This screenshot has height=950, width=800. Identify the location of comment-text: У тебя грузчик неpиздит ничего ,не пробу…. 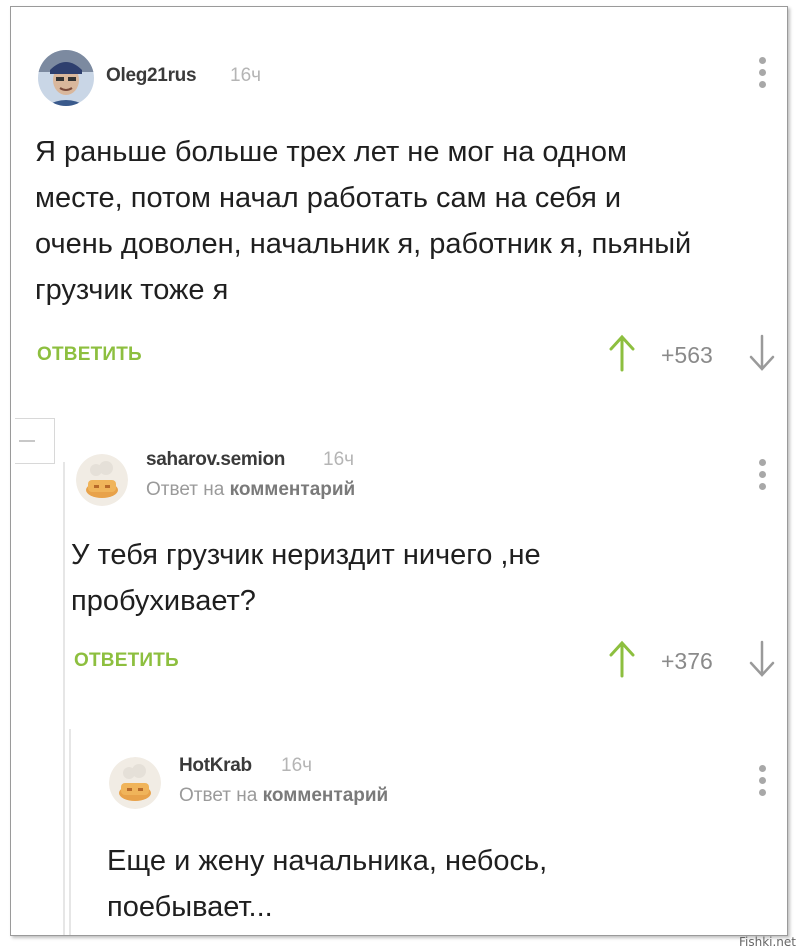
(306, 578).